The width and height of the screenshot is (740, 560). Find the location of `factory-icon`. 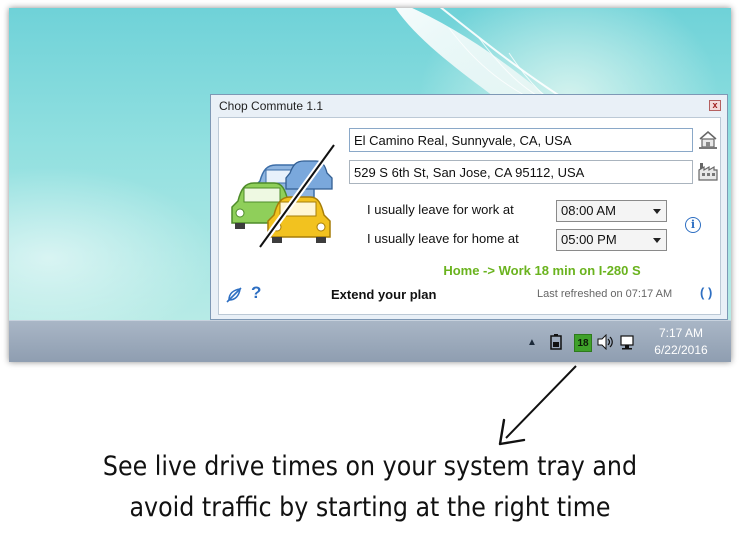

factory-icon is located at coordinates (708, 171).